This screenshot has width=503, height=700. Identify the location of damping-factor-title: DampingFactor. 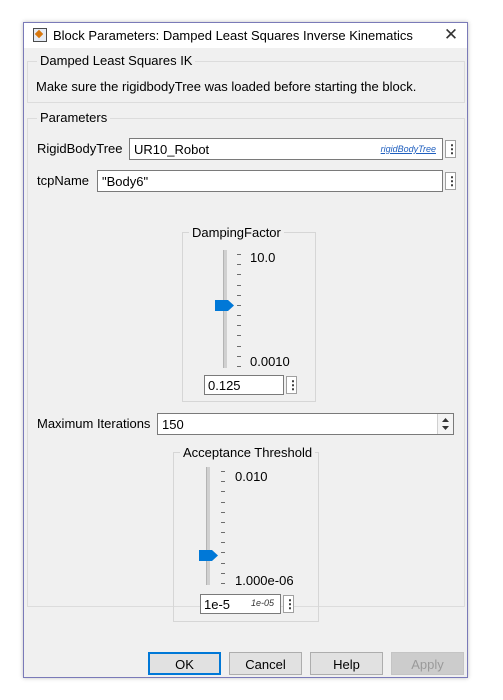
(236, 232).